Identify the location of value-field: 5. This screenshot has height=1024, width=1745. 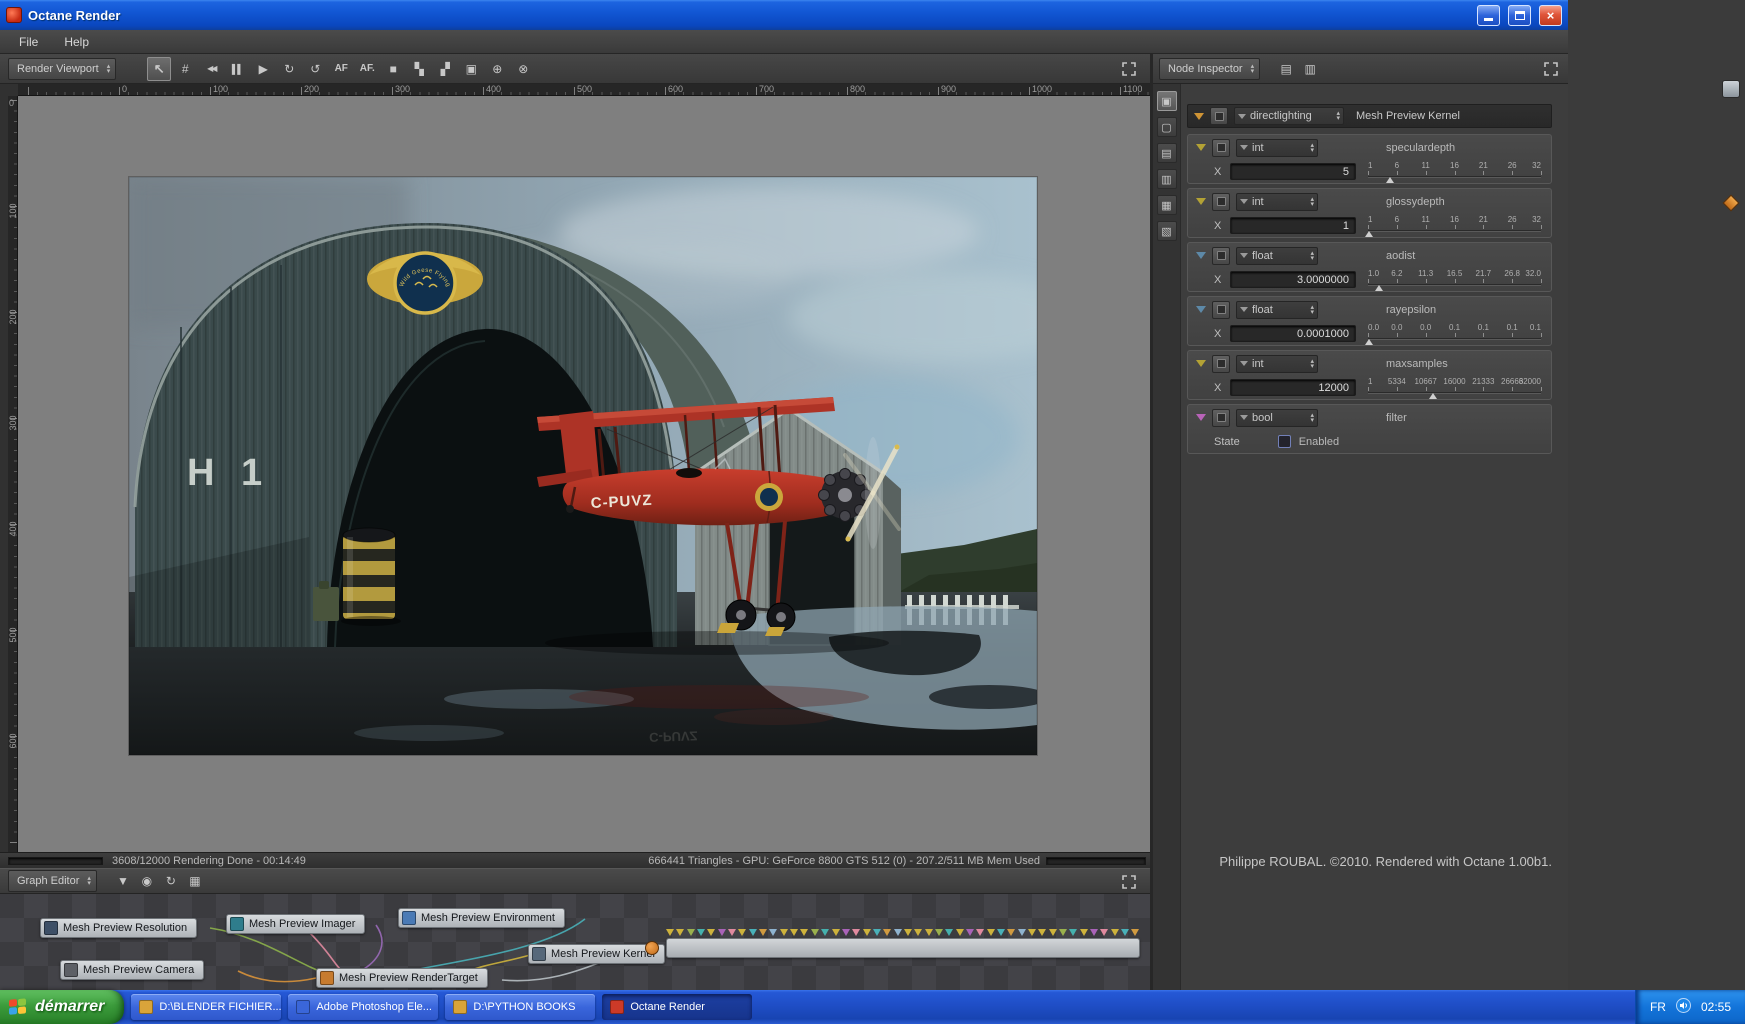
(1293, 171).